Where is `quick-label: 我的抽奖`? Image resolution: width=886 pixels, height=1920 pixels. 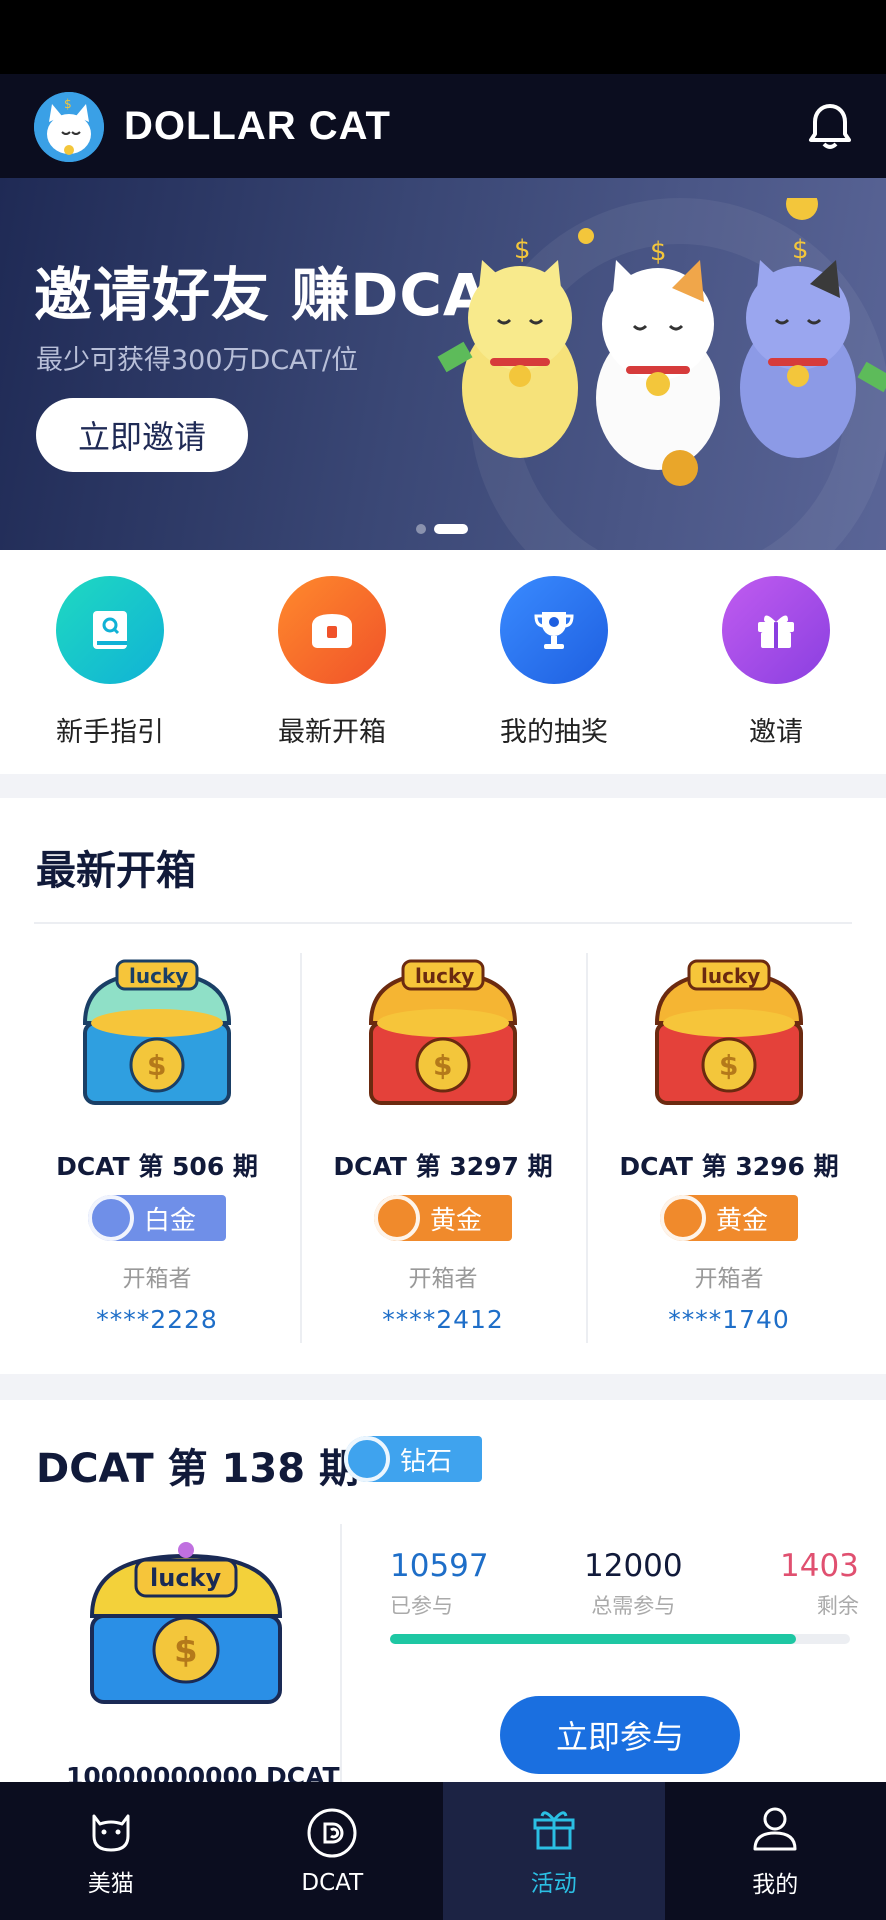
quick-label: 我的抽奖 is located at coordinates (554, 732).